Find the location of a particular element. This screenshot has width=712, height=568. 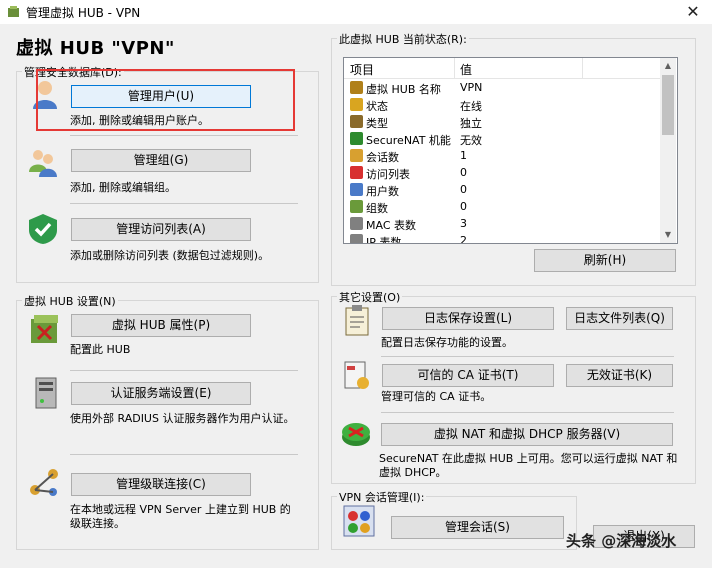

column-value: 值 is located at coordinates (466, 69).